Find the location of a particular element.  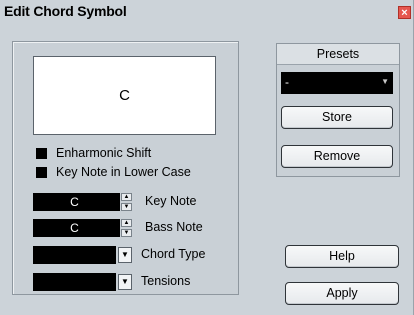

remove-button: Remove is located at coordinates (337, 156).